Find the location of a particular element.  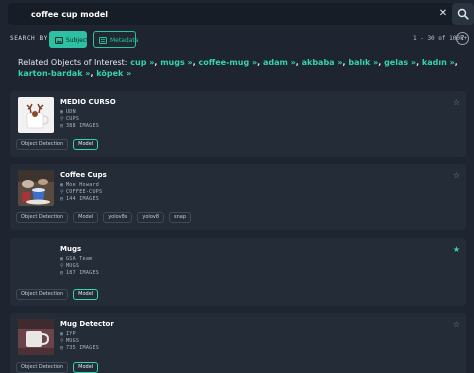

search-icon is located at coordinates (463, 14).